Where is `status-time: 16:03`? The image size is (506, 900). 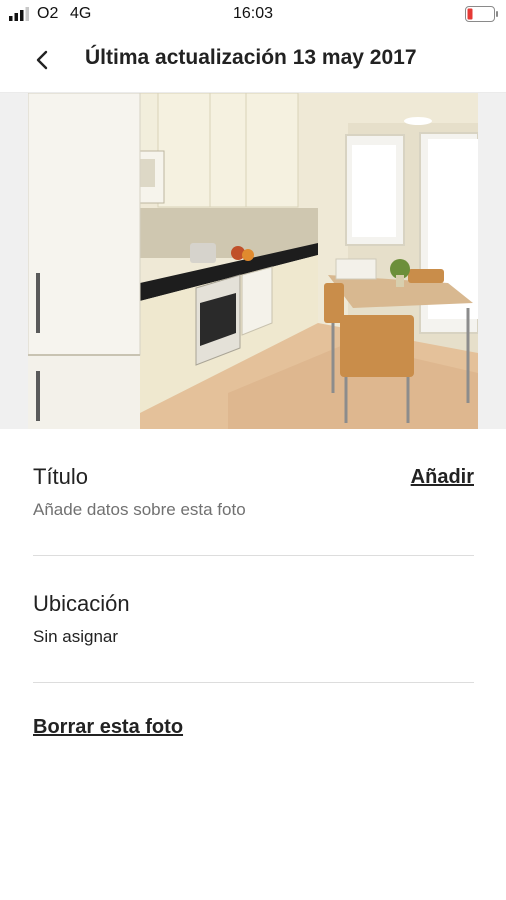
status-time: 16:03 is located at coordinates (253, 13).